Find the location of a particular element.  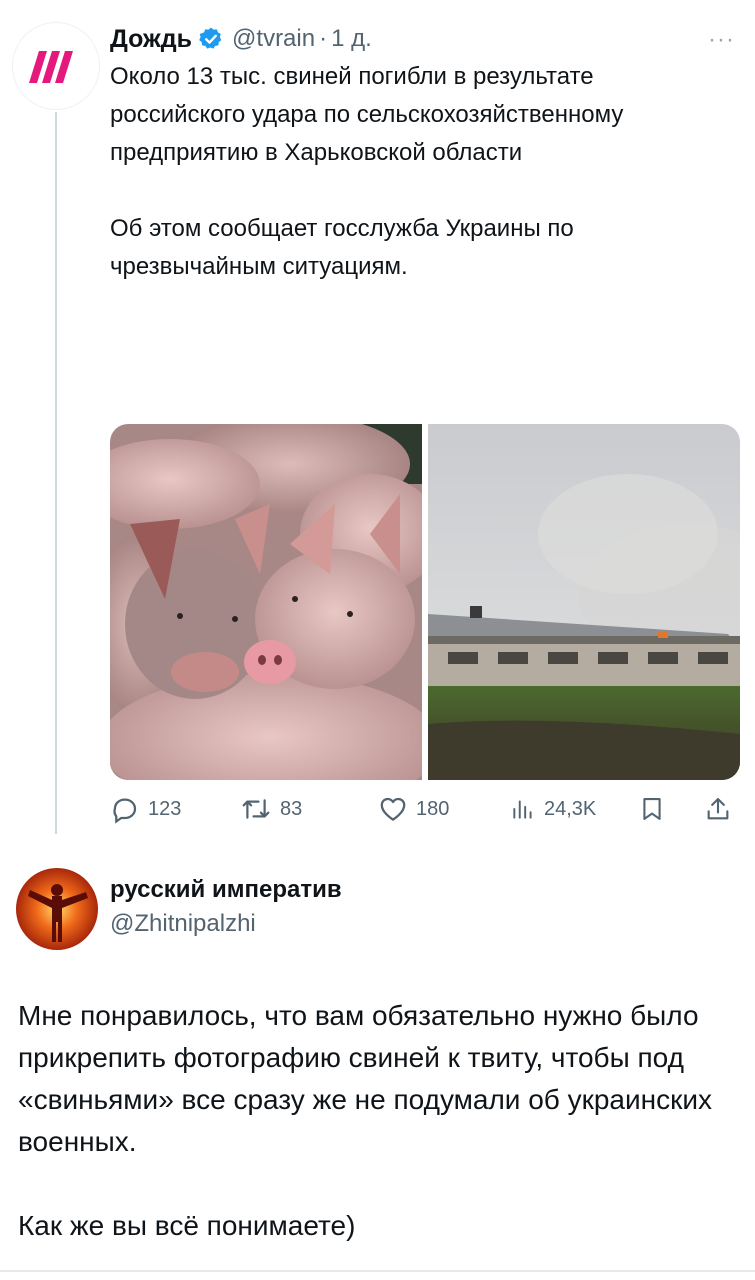

verified-badge-icon is located at coordinates (211, 39).